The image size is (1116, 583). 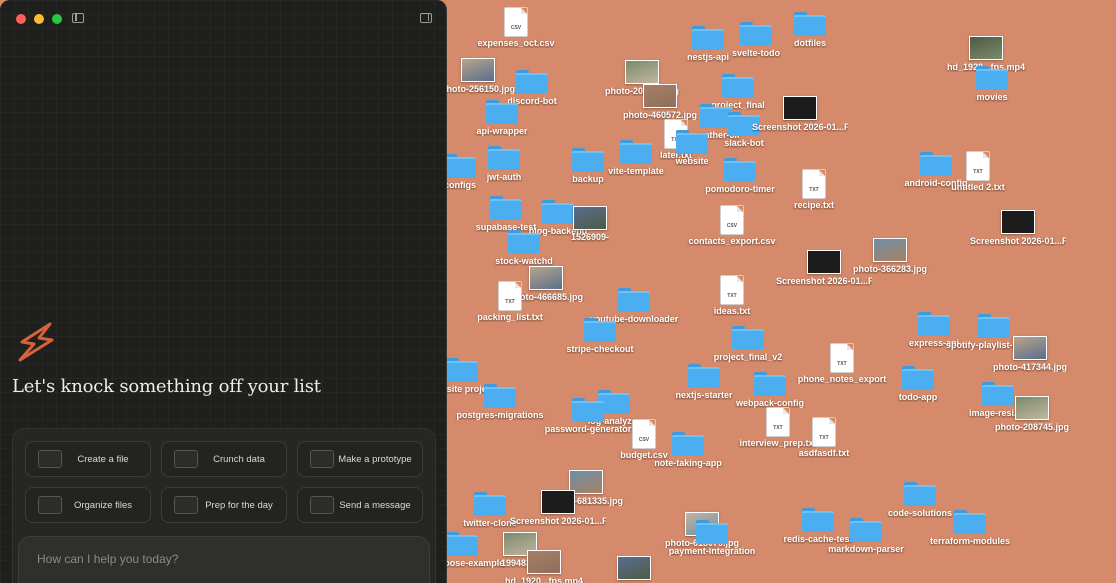 I want to click on desktop-item-asdfasdf-txt: TXT asdfasdf.txt, so click(x=824, y=438).